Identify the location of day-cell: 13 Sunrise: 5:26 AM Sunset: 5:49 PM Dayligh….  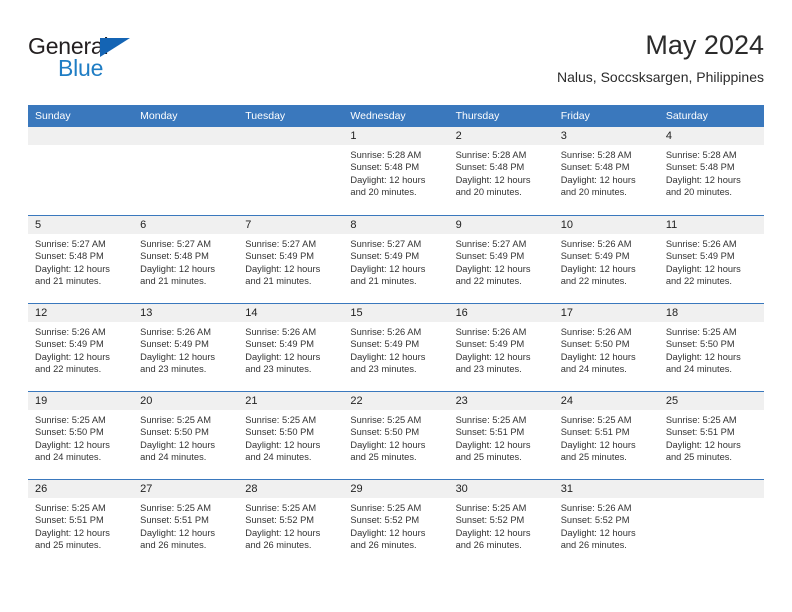
(186, 347).